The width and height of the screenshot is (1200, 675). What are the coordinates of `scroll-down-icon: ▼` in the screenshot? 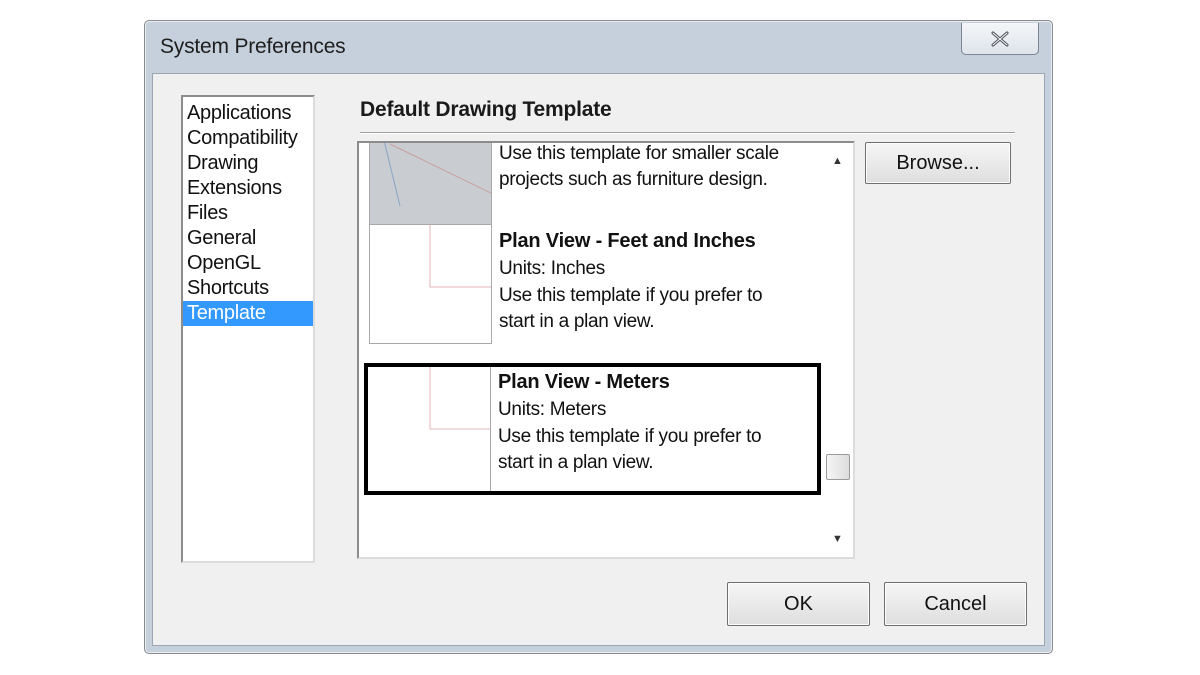 It's located at (837, 539).